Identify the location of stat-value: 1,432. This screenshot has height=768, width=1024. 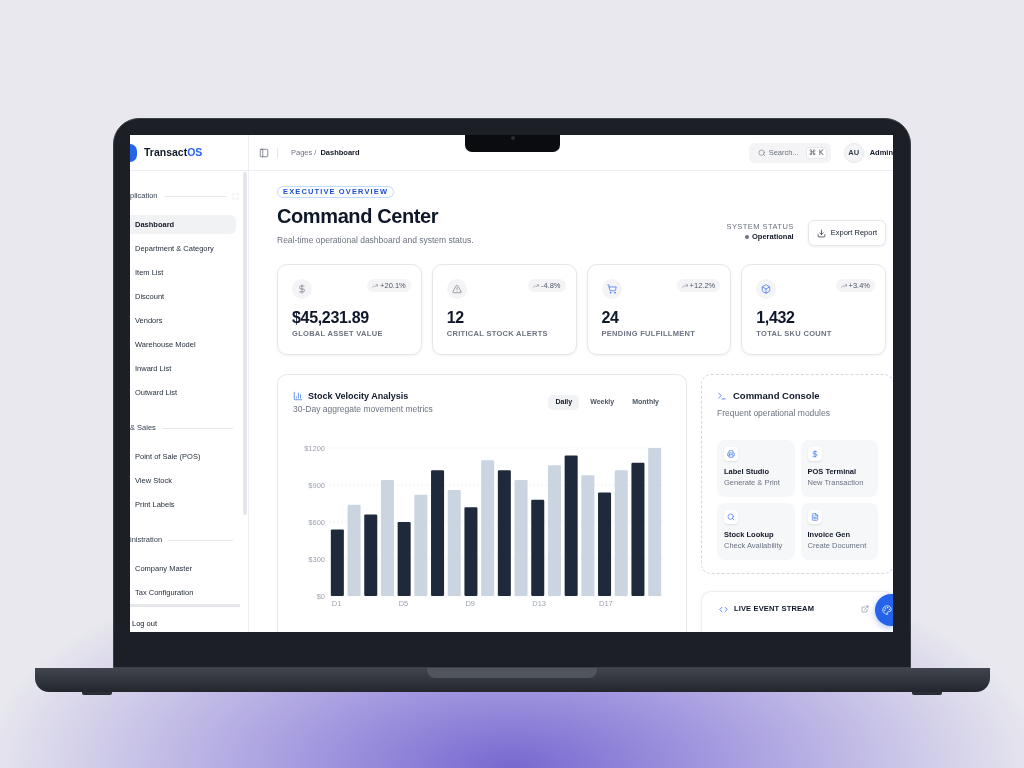
(776, 317).